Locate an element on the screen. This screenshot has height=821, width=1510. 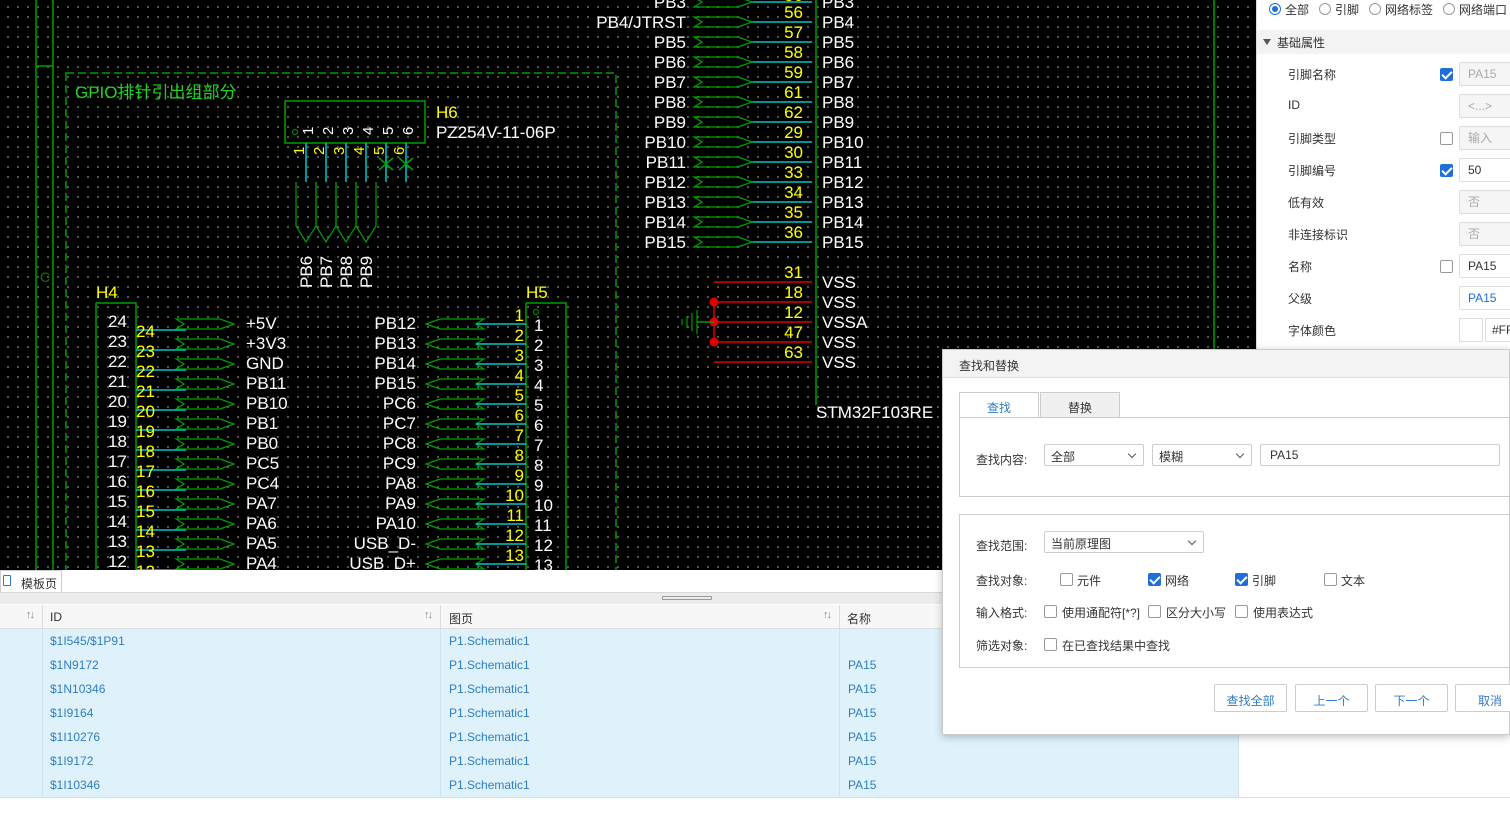
next-button: 下一个 is located at coordinates (1411, 698).